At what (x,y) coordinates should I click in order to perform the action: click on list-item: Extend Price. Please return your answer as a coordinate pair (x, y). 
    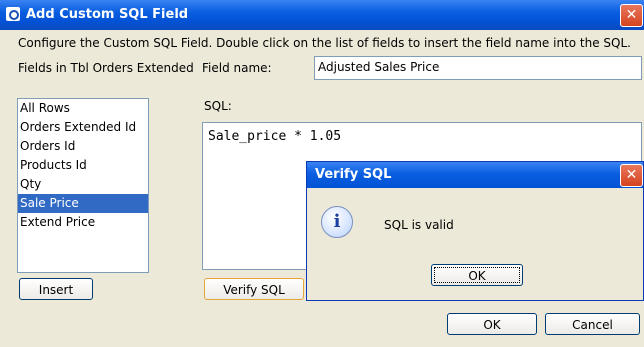
    Looking at the image, I should click on (83, 222).